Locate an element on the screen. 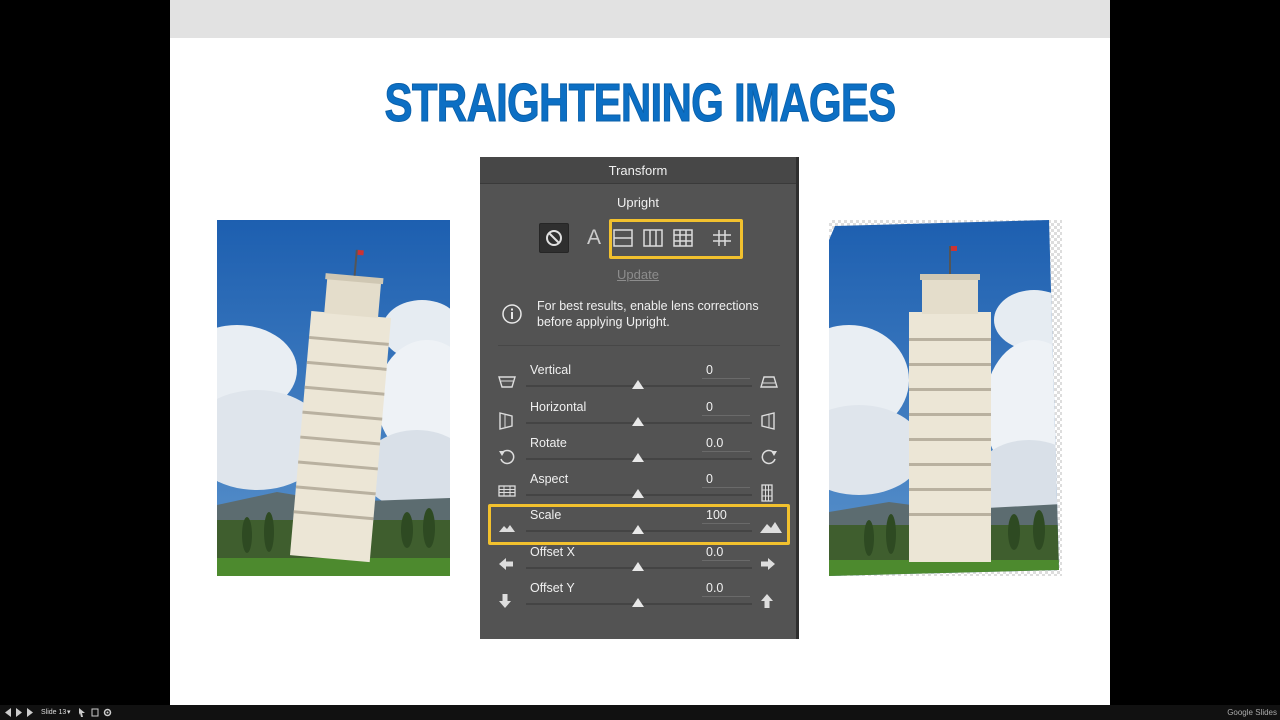  arrow-right-icon is located at coordinates (770, 567).